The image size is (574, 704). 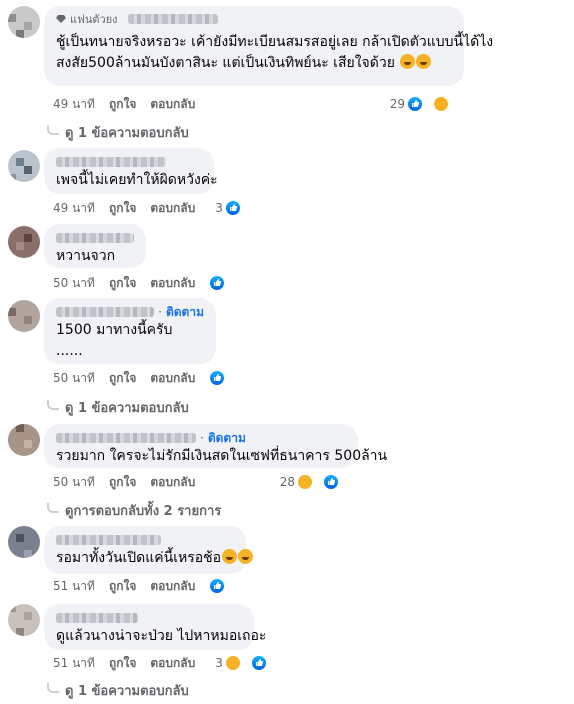 I want to click on reaction-summary: 28, so click(x=316, y=482).